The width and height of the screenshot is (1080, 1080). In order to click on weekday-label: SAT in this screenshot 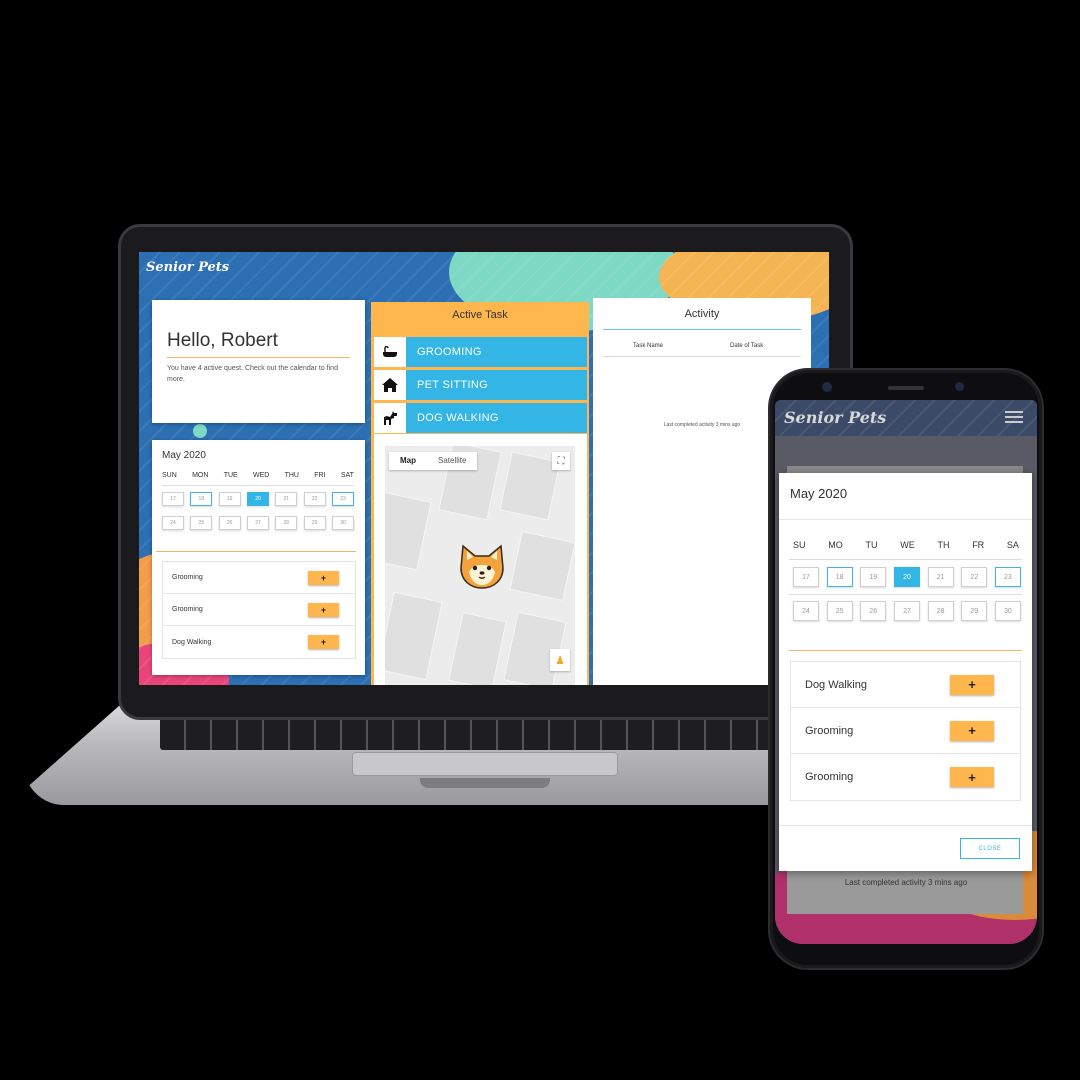, I will do `click(347, 475)`.